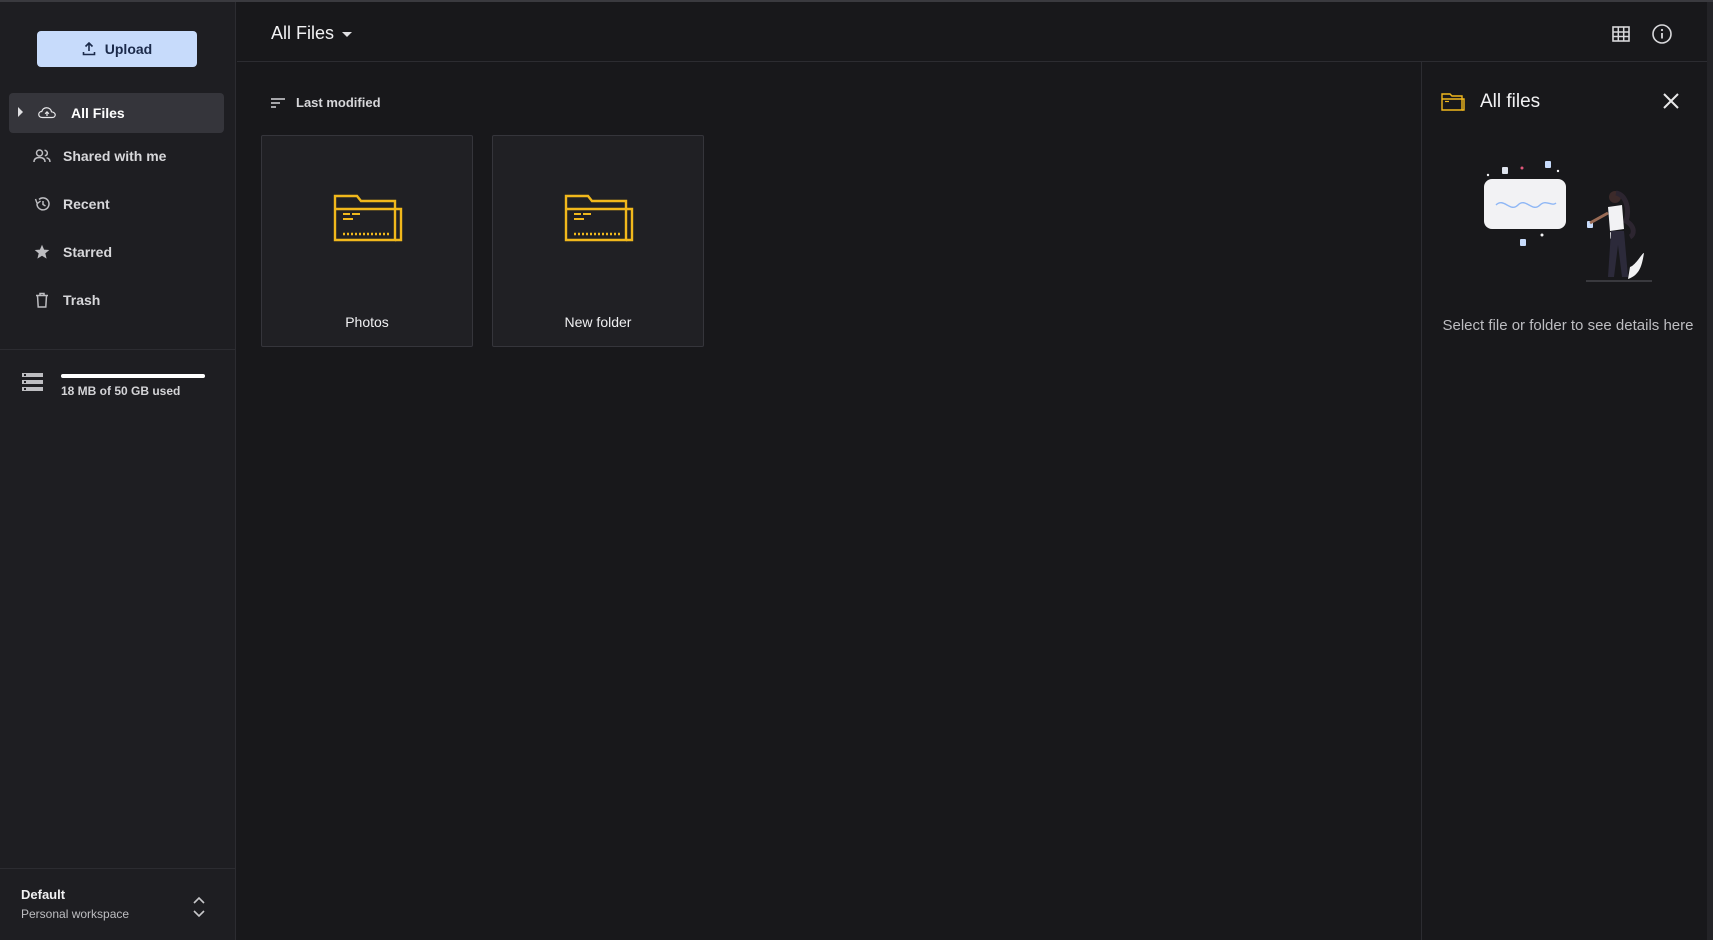  What do you see at coordinates (98, 113) in the screenshot?
I see `sidebar-item-label: All Files` at bounding box center [98, 113].